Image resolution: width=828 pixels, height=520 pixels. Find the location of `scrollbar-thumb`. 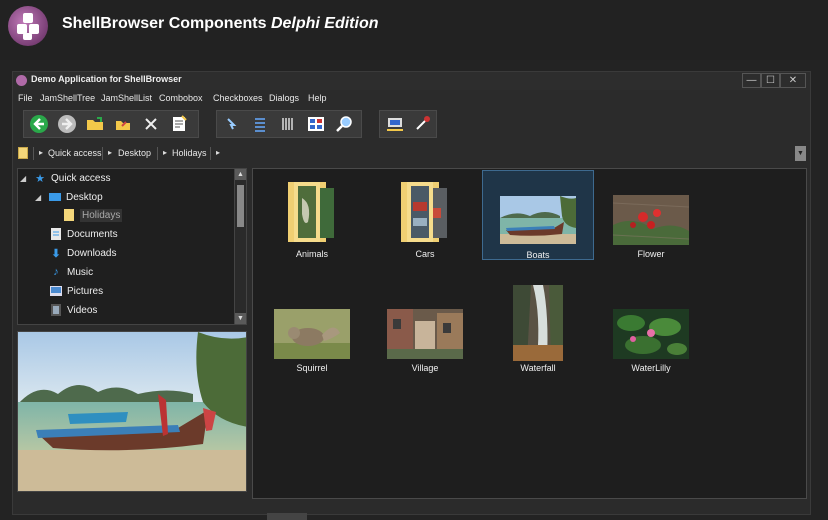

scrollbar-thumb is located at coordinates (240, 206).